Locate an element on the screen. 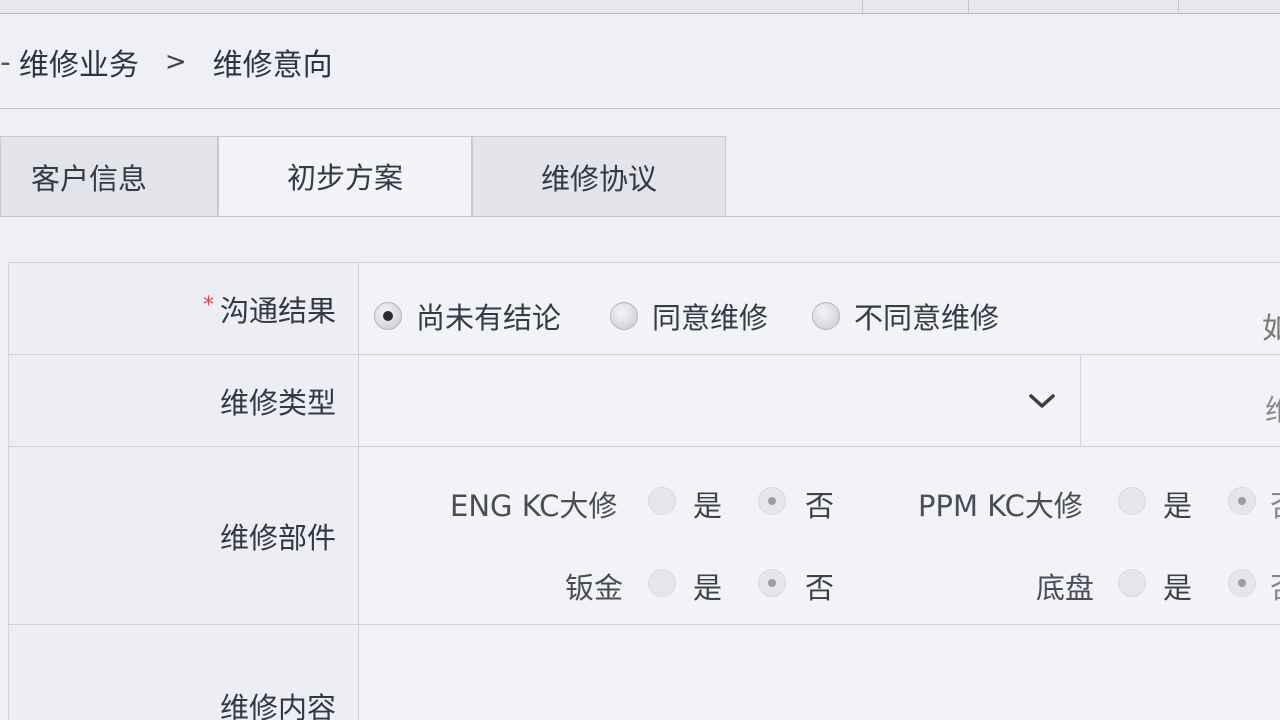 The height and width of the screenshot is (720, 1280). top-strip is located at coordinates (640, 7).